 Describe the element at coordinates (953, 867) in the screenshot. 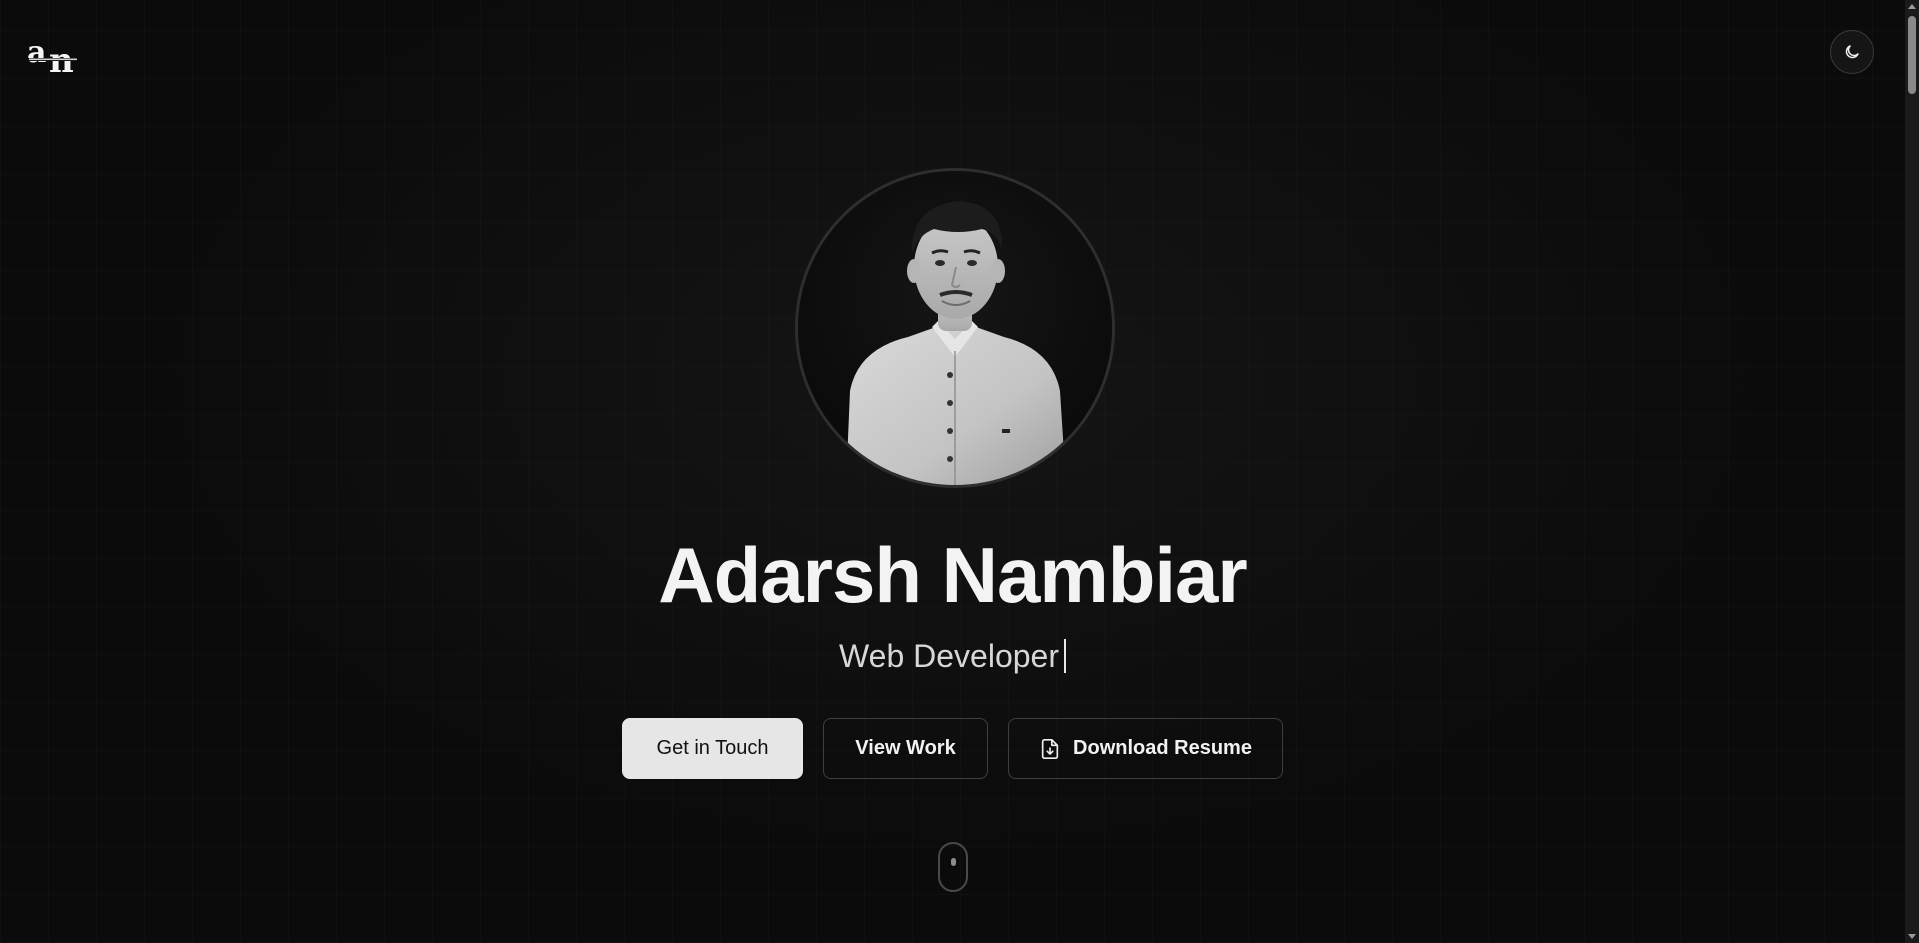

I see `mouse-scroll-icon` at that location.